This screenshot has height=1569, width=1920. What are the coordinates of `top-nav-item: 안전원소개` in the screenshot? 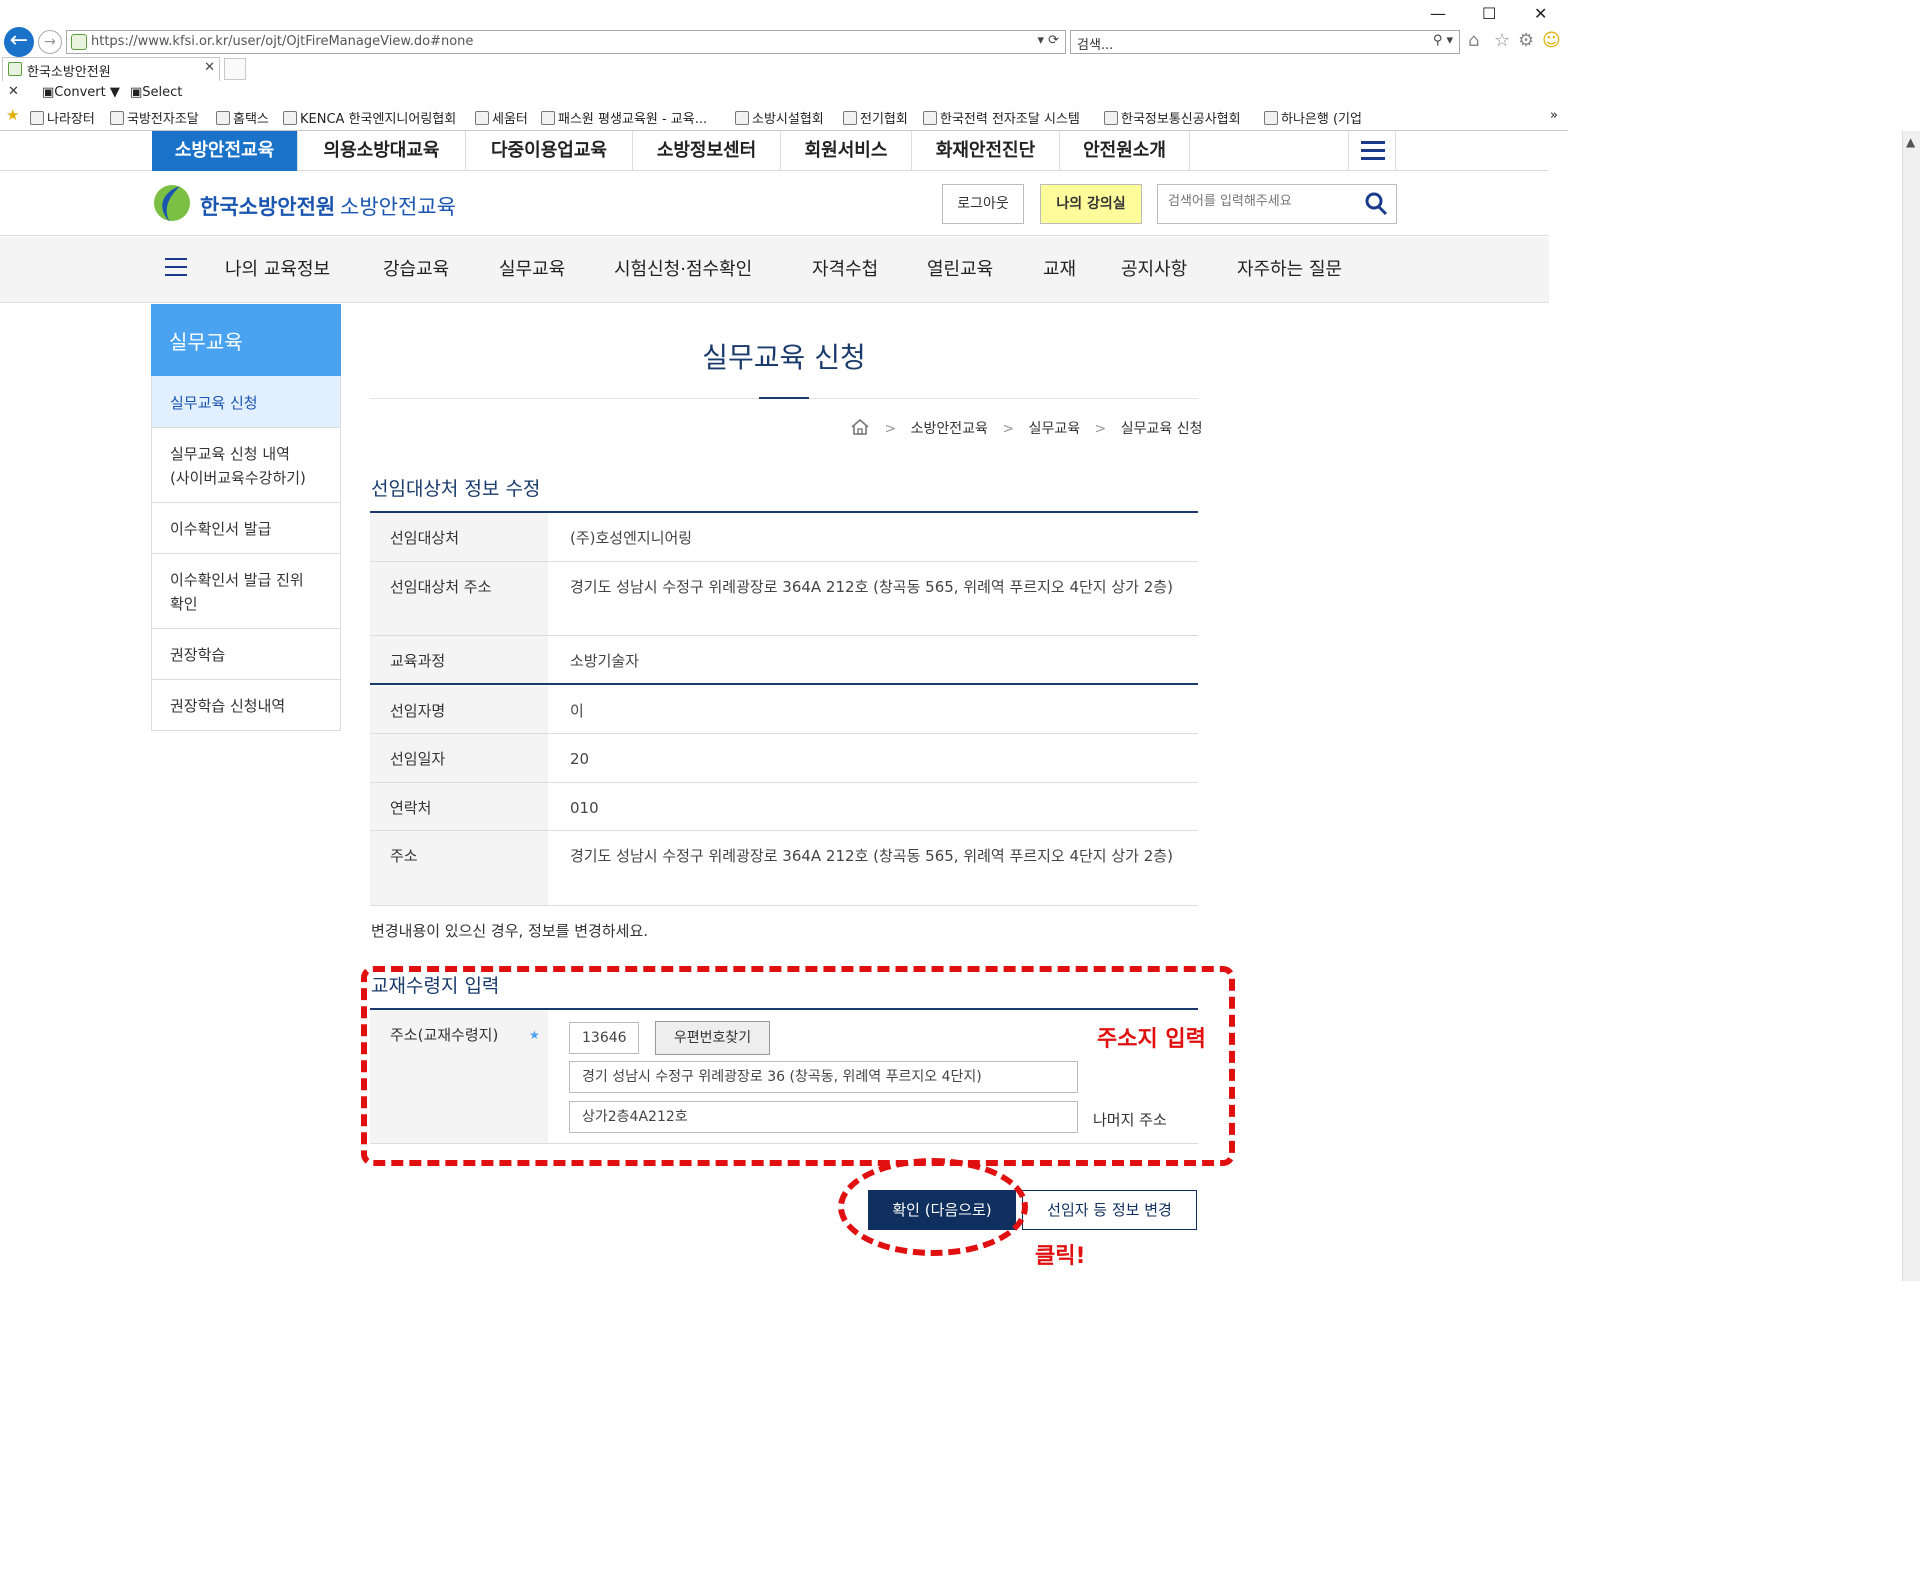 It's located at (1125, 151).